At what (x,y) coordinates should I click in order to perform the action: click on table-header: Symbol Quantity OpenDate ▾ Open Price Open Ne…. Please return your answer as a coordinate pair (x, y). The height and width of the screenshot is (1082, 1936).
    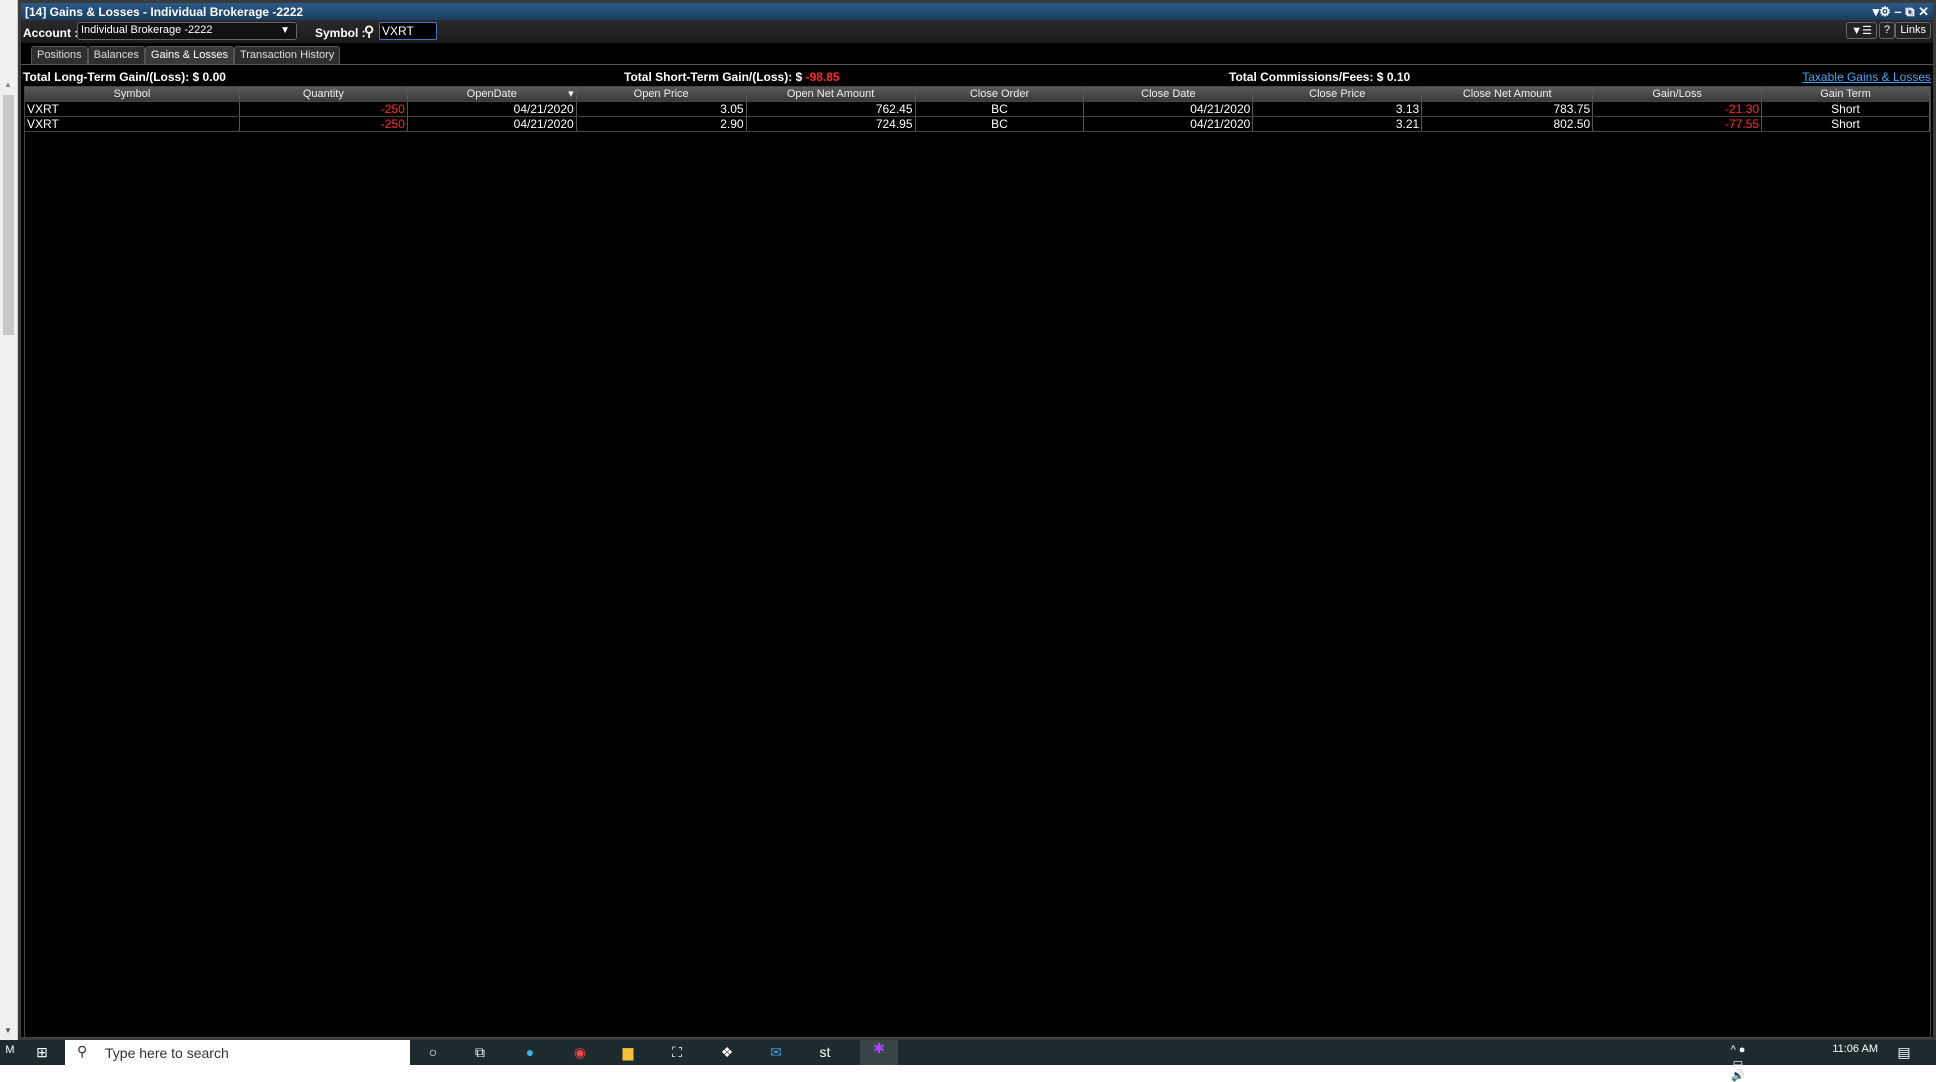
    Looking at the image, I should click on (977, 94).